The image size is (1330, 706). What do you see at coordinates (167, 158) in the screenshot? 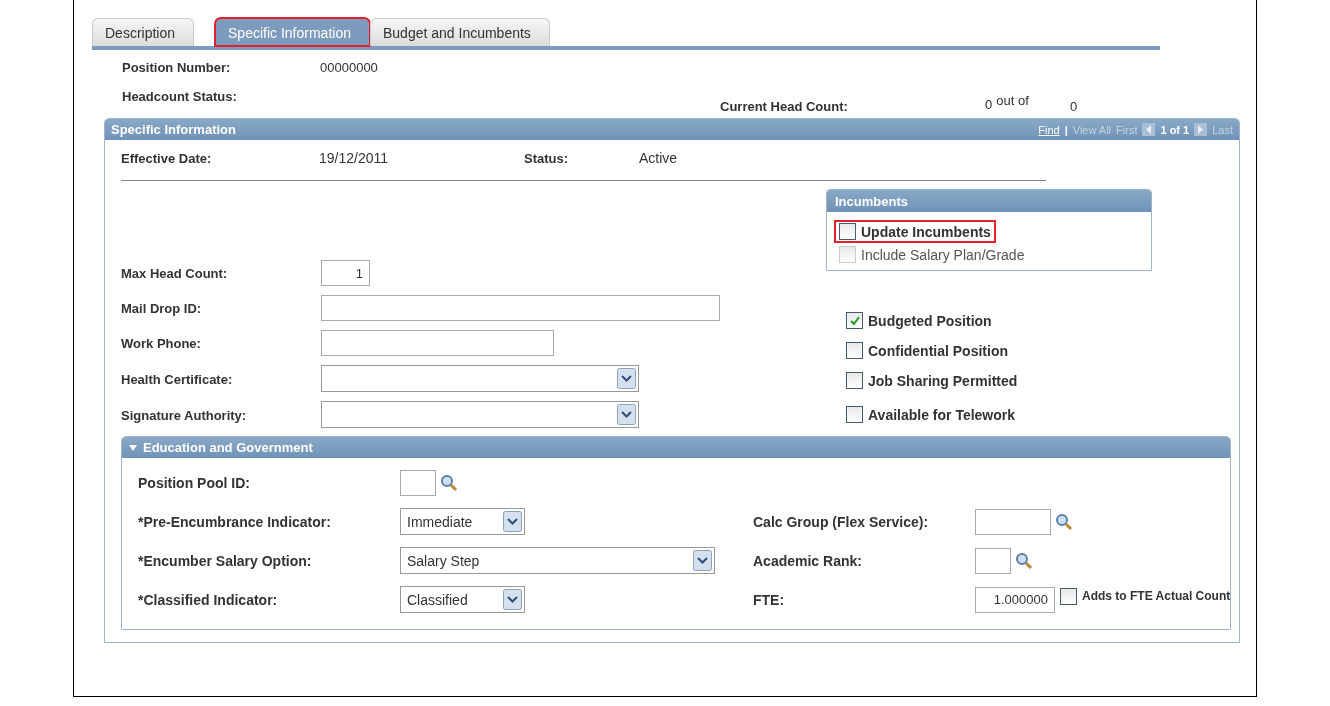
I see `field-label: Effective Date:` at bounding box center [167, 158].